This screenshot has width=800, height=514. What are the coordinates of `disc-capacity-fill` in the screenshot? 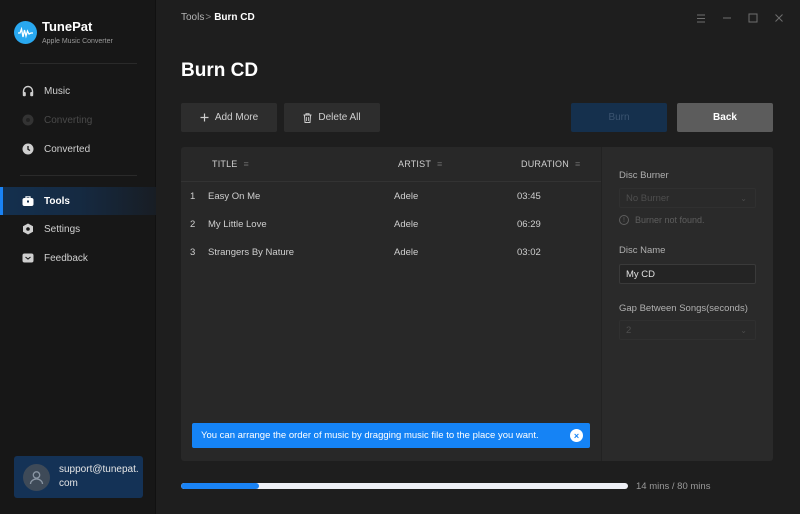 It's located at (220, 486).